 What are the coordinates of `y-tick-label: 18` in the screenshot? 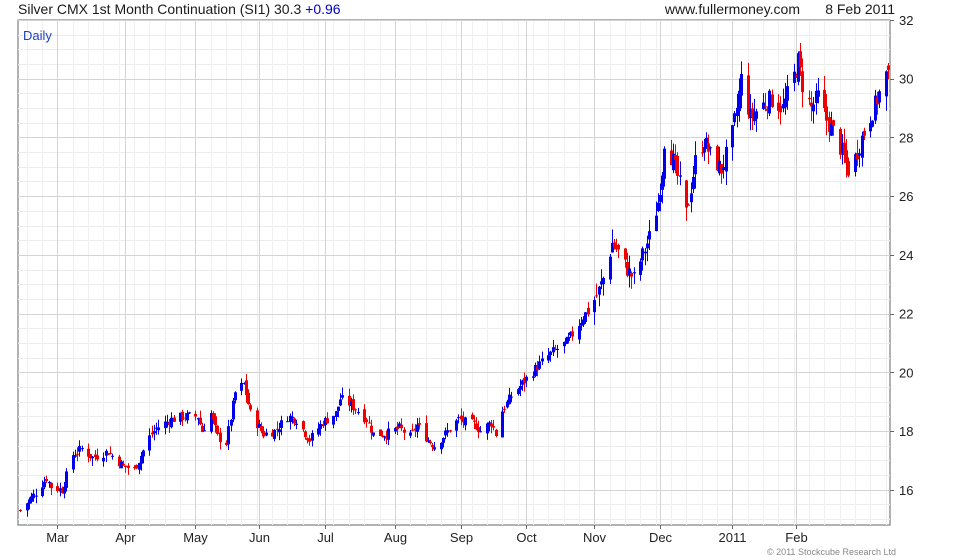 It's located at (906, 431).